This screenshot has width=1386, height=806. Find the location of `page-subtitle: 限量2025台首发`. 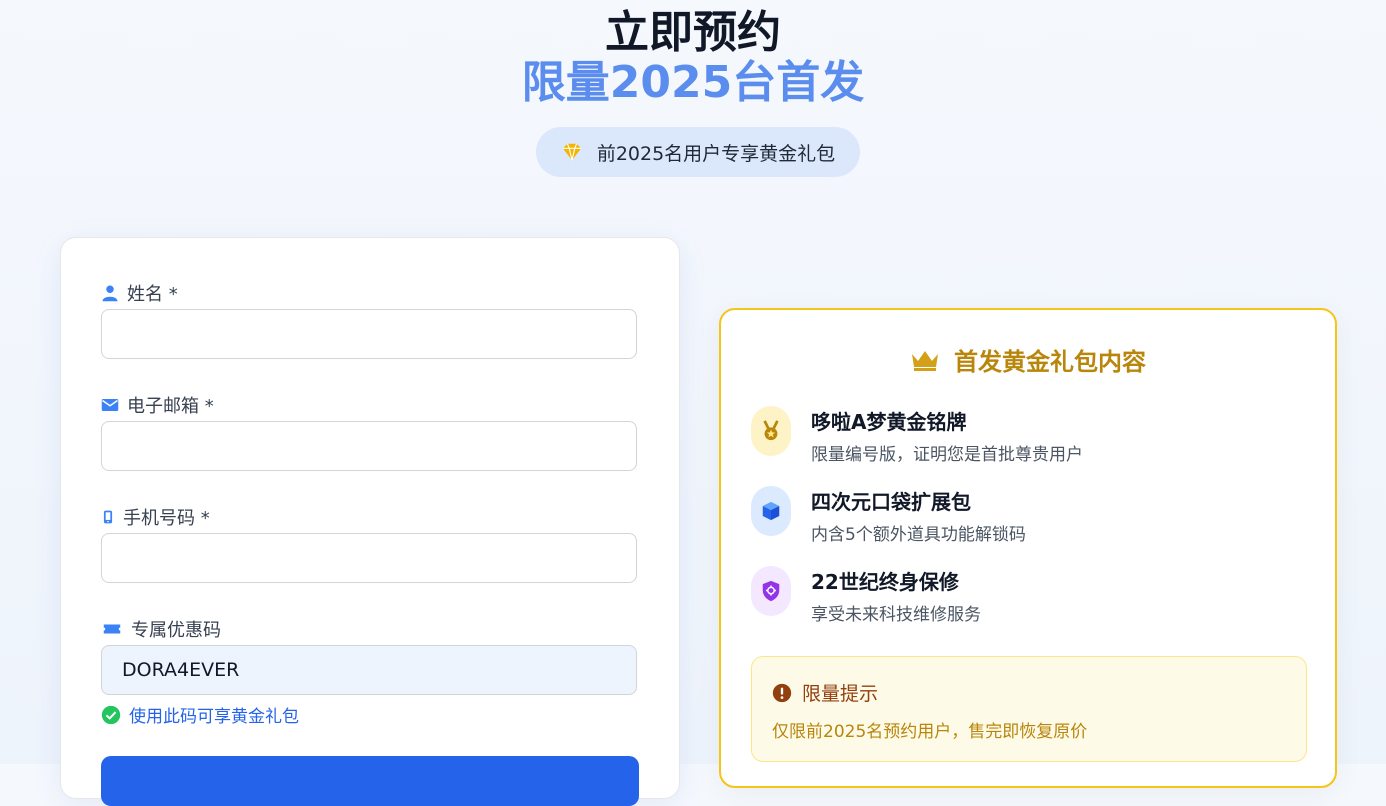

page-subtitle: 限量2025台首发 is located at coordinates (693, 82).